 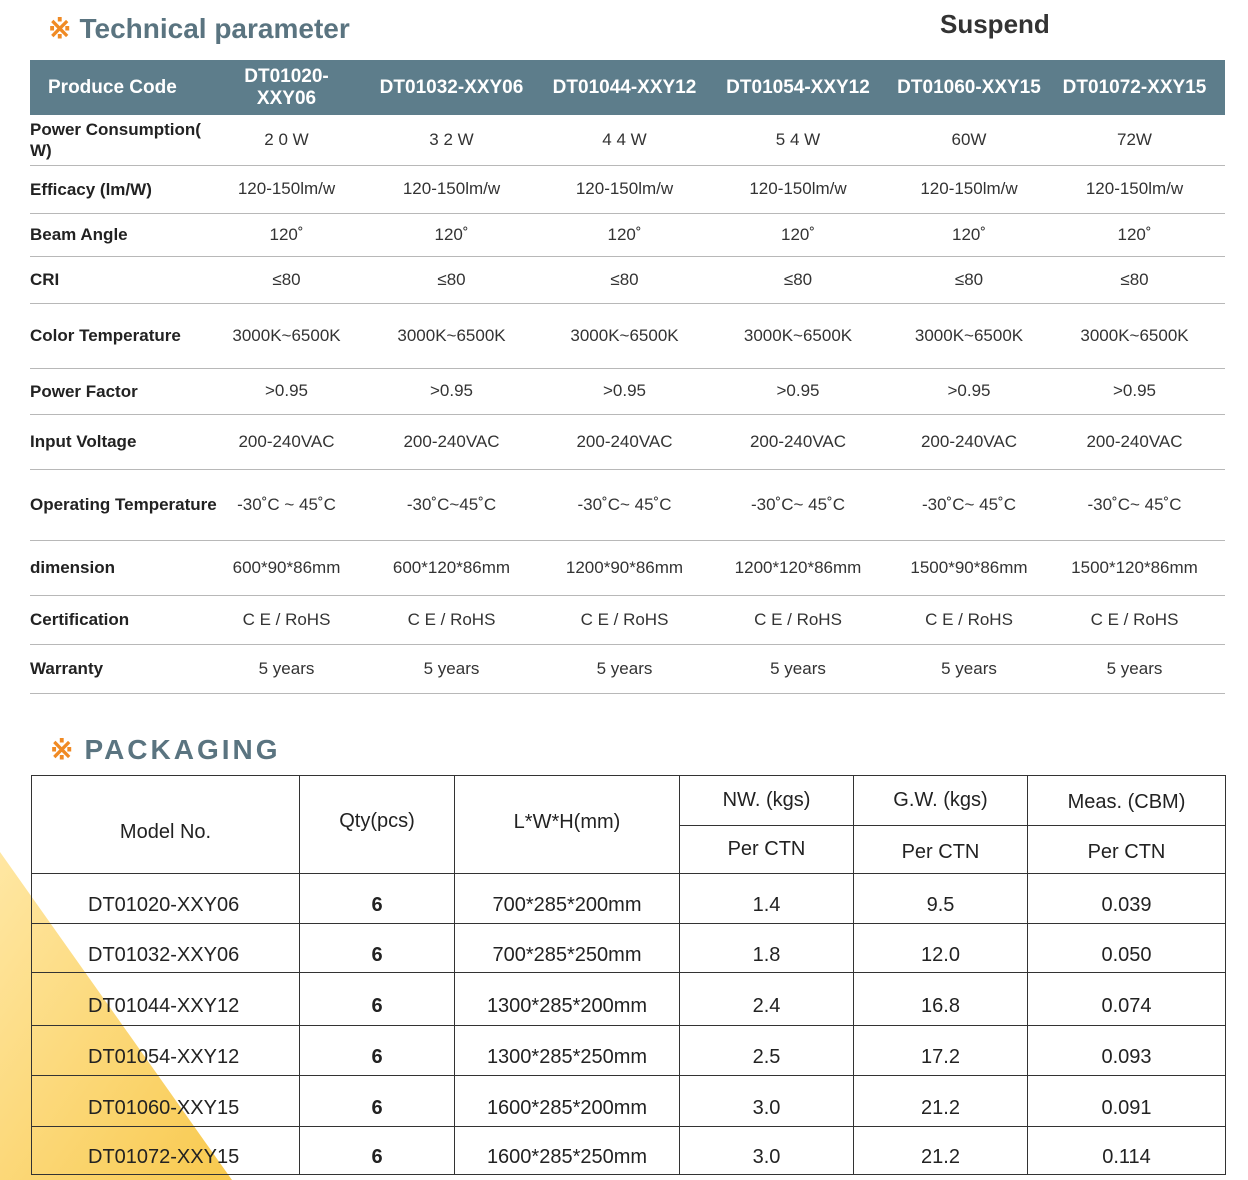 What do you see at coordinates (1126, 1050) in the screenshot?
I see `cell-meas: 0.093` at bounding box center [1126, 1050].